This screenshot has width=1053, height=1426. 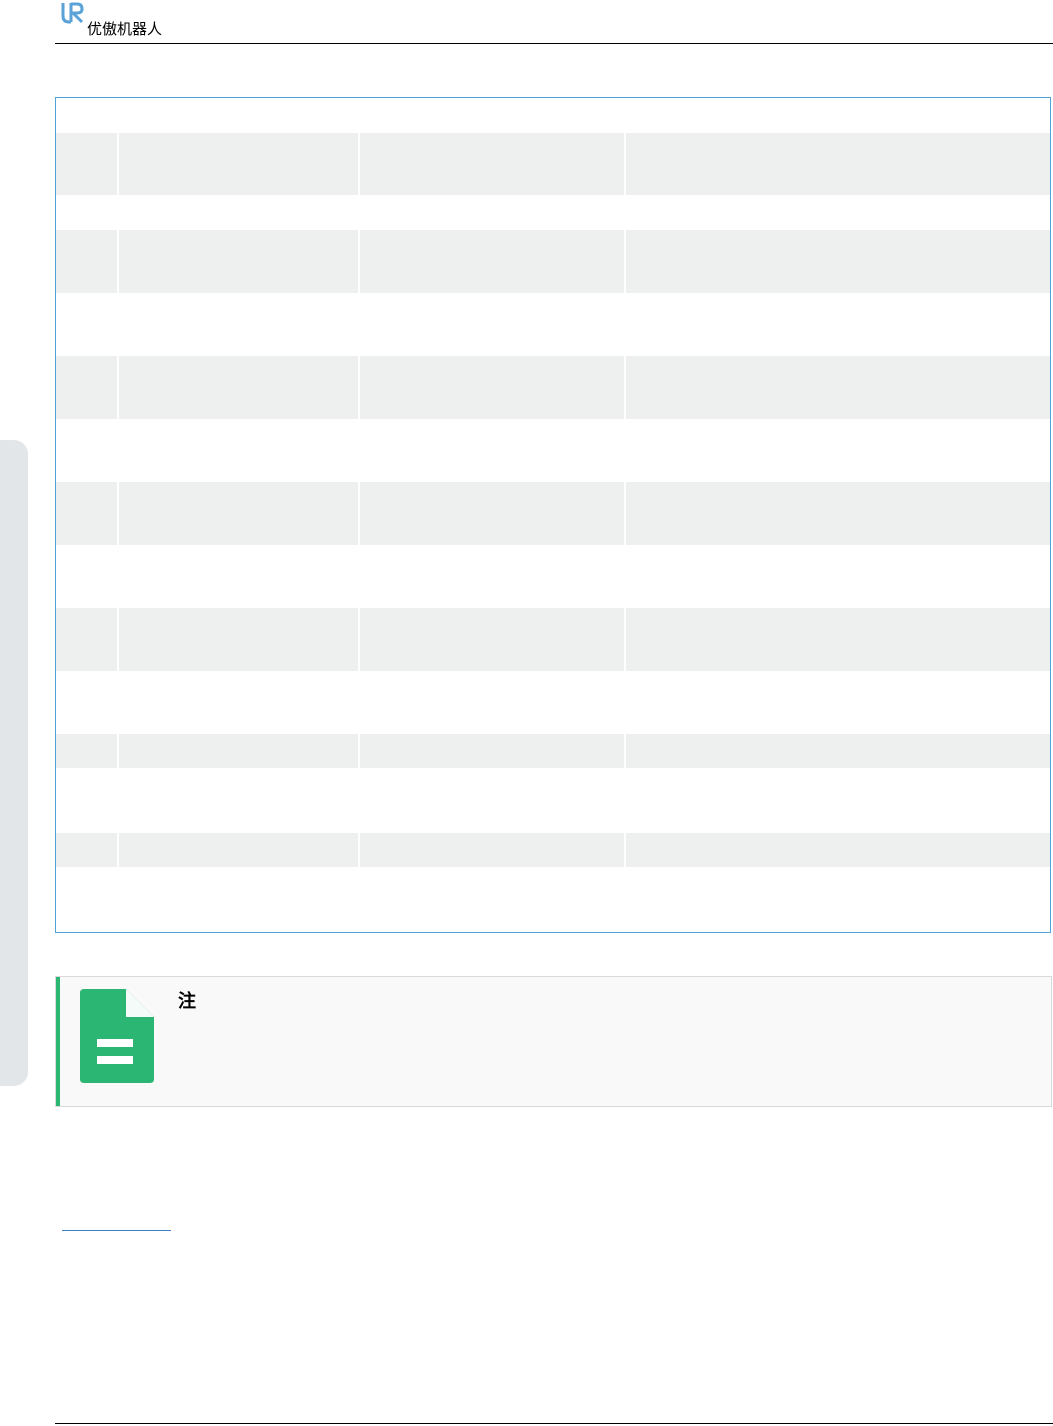 I want to click on footer-divider, so click(x=554, y=1423).